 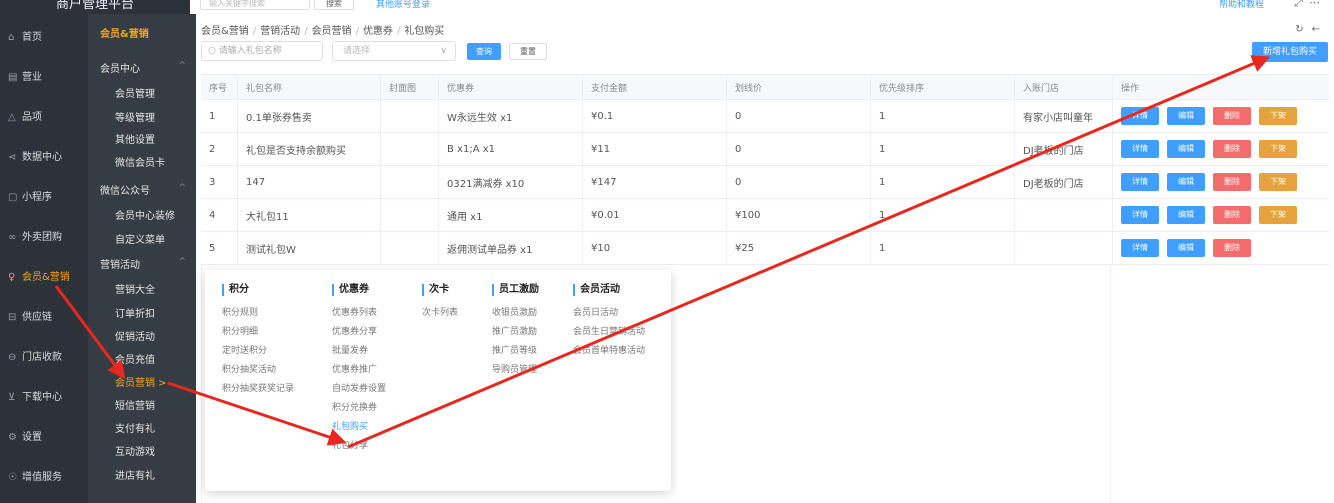 I want to click on popover-item: 积分抽奖活动, so click(x=258, y=370).